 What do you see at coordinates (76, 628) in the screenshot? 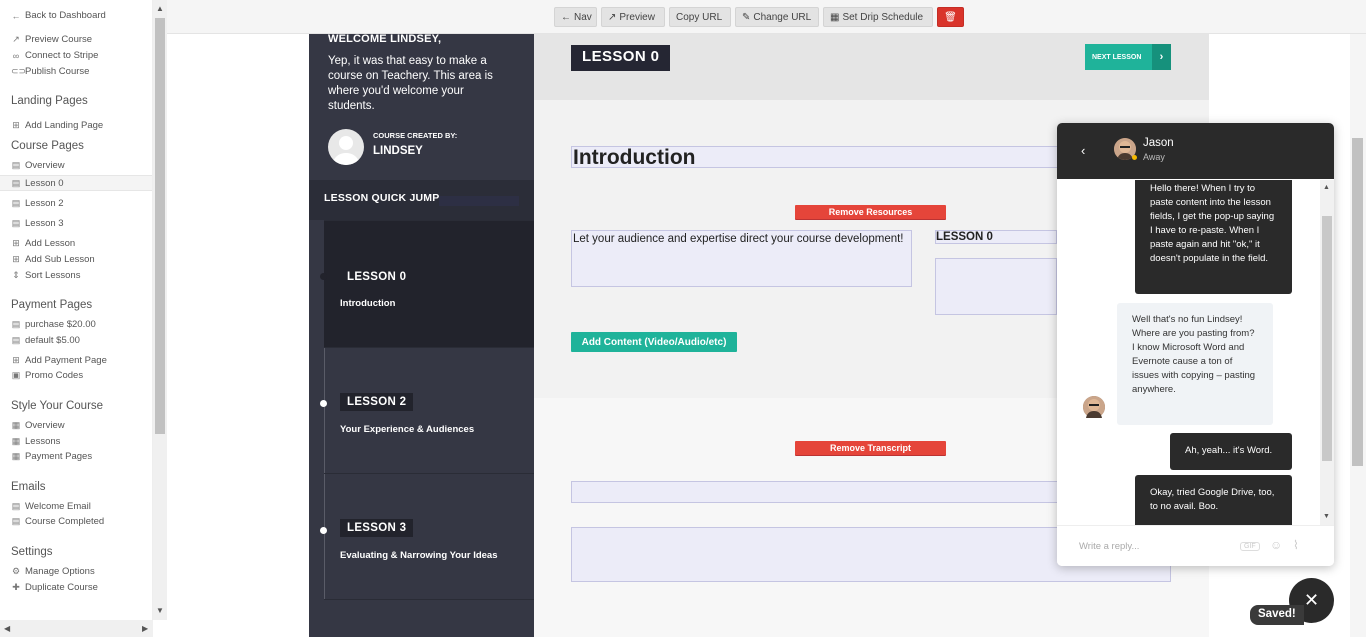
I see `sidebar-horizontal-scrollbar: ◀ ▶` at bounding box center [76, 628].